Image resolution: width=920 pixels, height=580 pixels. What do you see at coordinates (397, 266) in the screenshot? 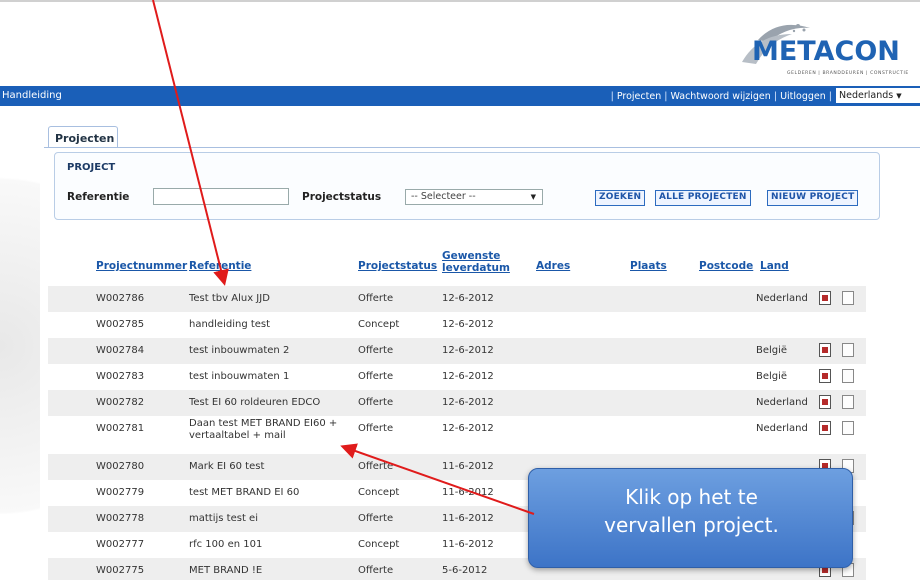
I see `column-header-projectstatus: Projectstatus` at bounding box center [397, 266].